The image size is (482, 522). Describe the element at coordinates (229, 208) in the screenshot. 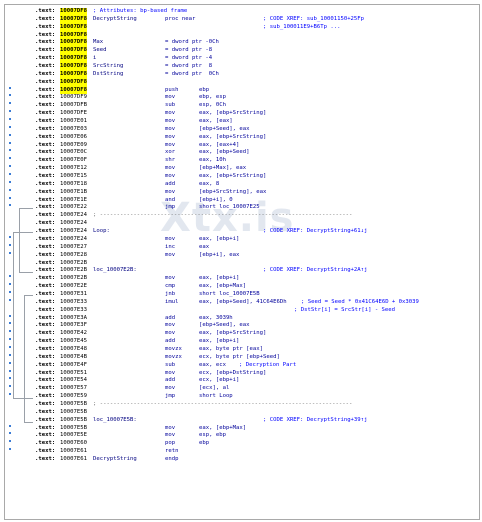

I see `operand: short loc_10007E25` at that location.